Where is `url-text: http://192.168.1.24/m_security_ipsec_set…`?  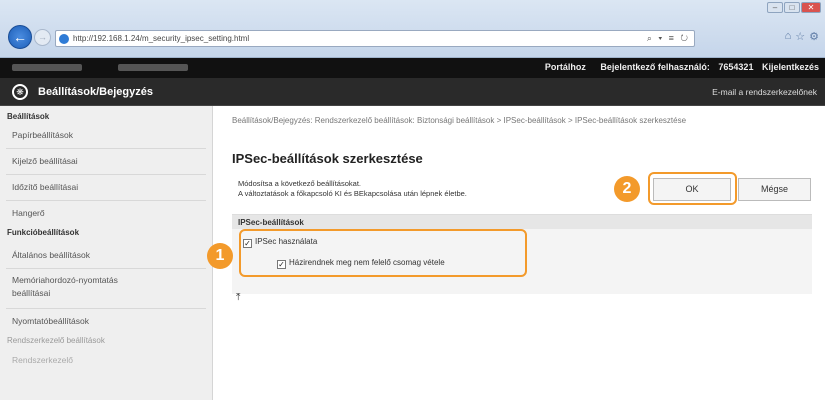 url-text: http://192.168.1.24/m_security_ipsec_set… is located at coordinates (161, 38).